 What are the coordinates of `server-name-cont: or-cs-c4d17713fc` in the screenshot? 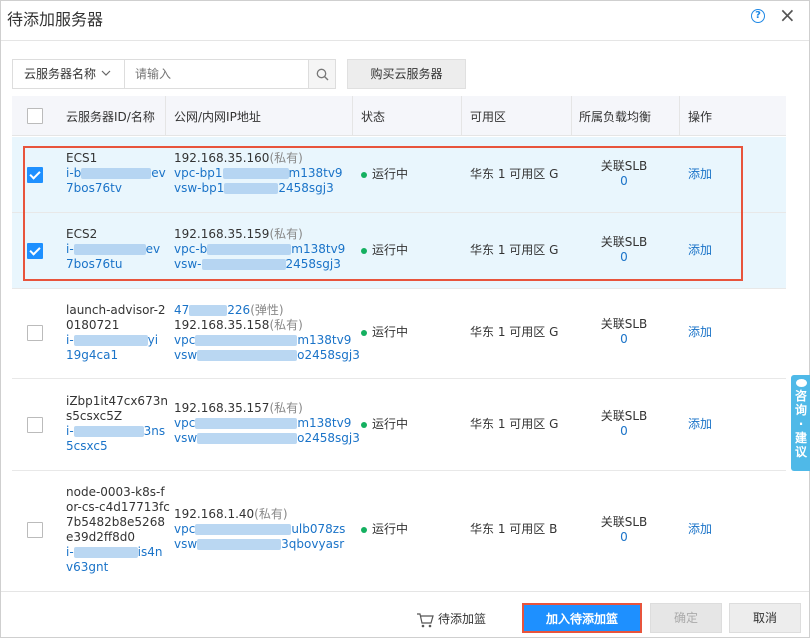 It's located at (118, 507).